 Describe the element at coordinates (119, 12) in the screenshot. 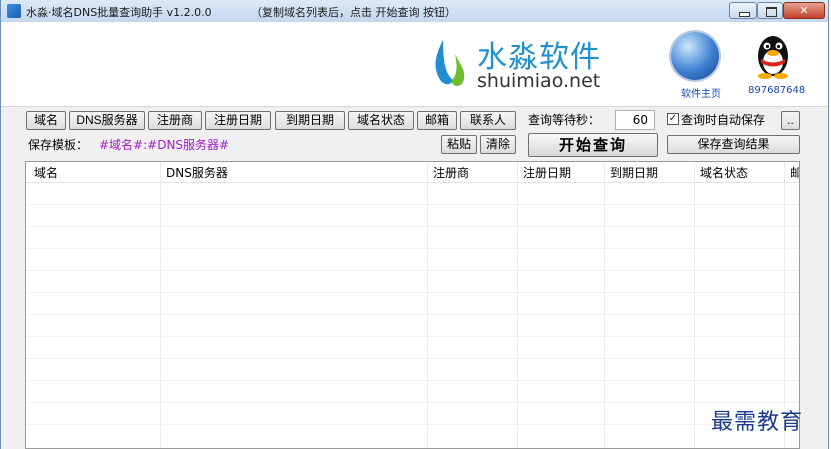

I see `window-title: 水淼·域名DNS批量查询助手 v1.2.0.0` at that location.